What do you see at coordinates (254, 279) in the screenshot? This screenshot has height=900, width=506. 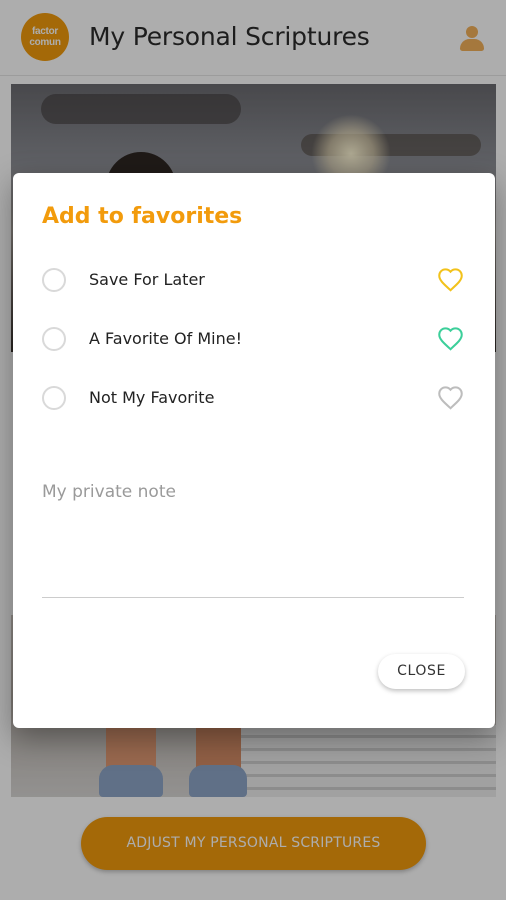 I see `option-save-for-later: Save For Later` at bounding box center [254, 279].